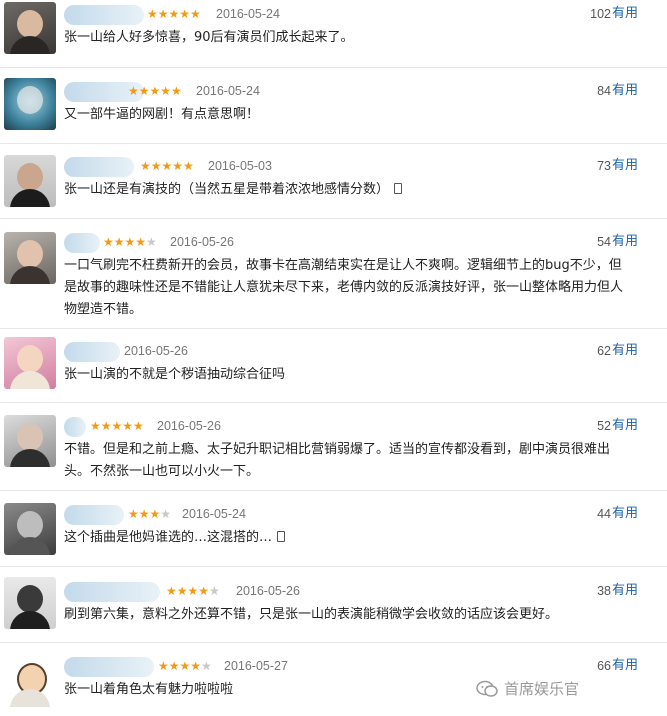 The height and width of the screenshot is (716, 667). What do you see at coordinates (604, 426) in the screenshot?
I see `useful-count: 52` at bounding box center [604, 426].